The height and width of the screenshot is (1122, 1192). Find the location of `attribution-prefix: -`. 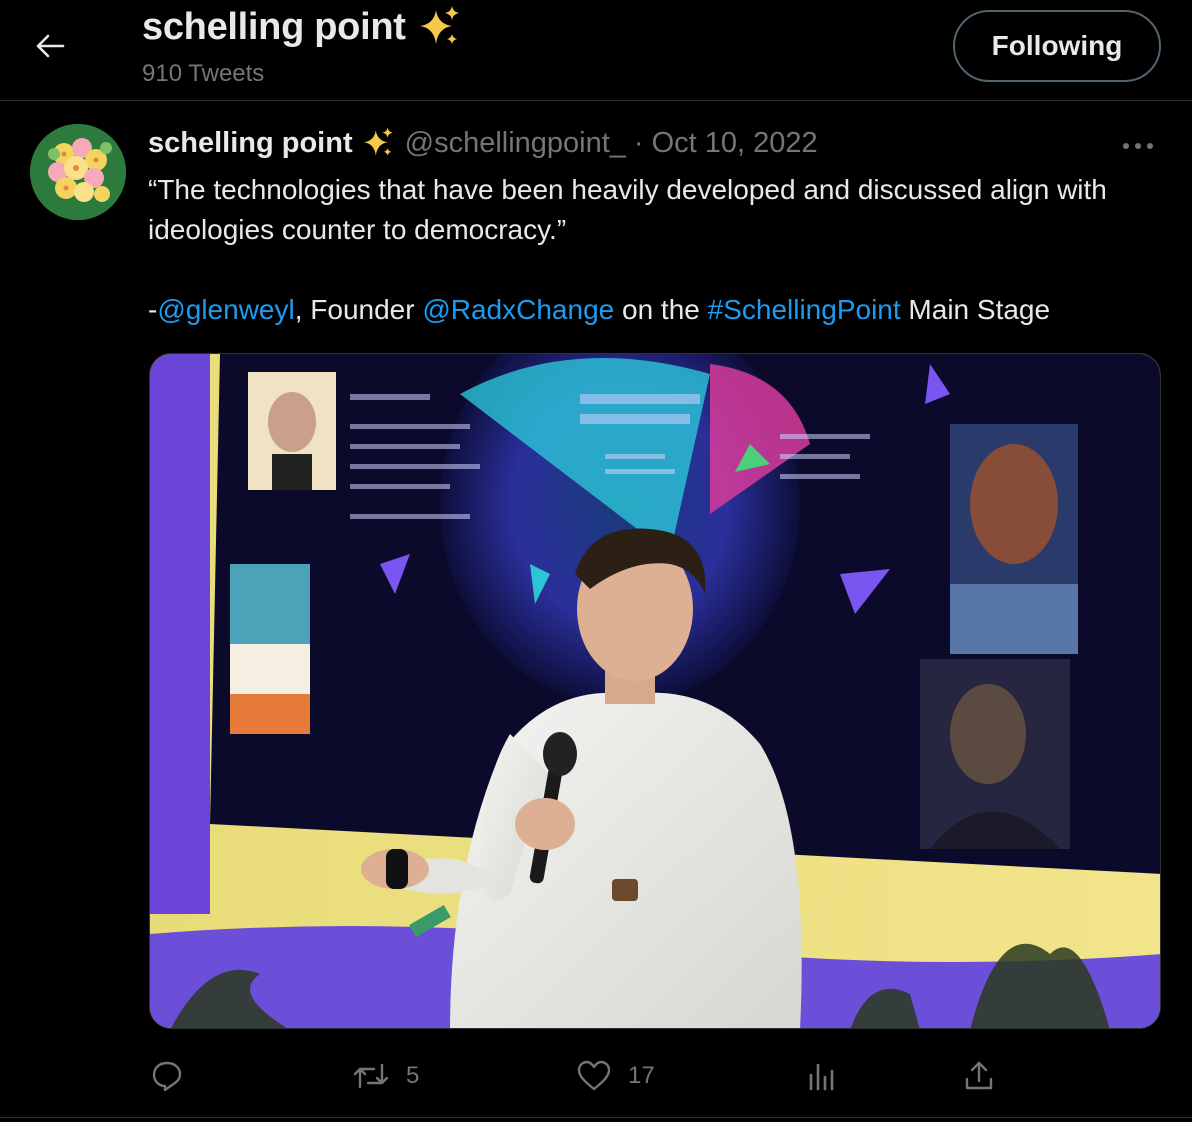

attribution-prefix: - is located at coordinates (153, 309).